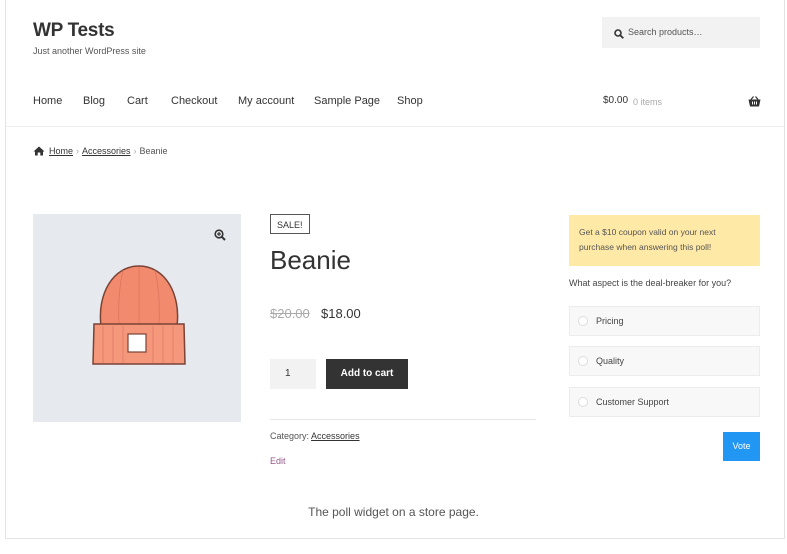 This screenshot has width=787, height=554. What do you see at coordinates (410, 101) in the screenshot?
I see `nav-item-shop: Shop` at bounding box center [410, 101].